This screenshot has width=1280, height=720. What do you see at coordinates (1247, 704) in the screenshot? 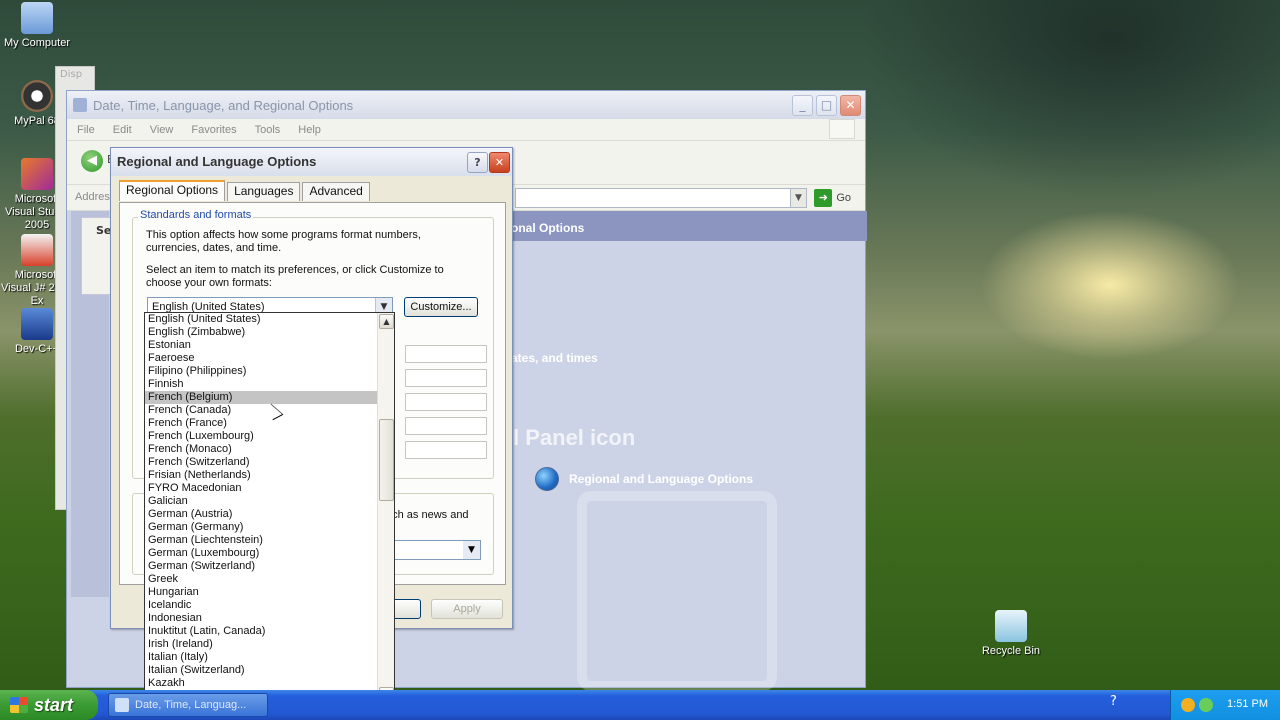
I see `clock: 1:51 PM` at bounding box center [1247, 704].